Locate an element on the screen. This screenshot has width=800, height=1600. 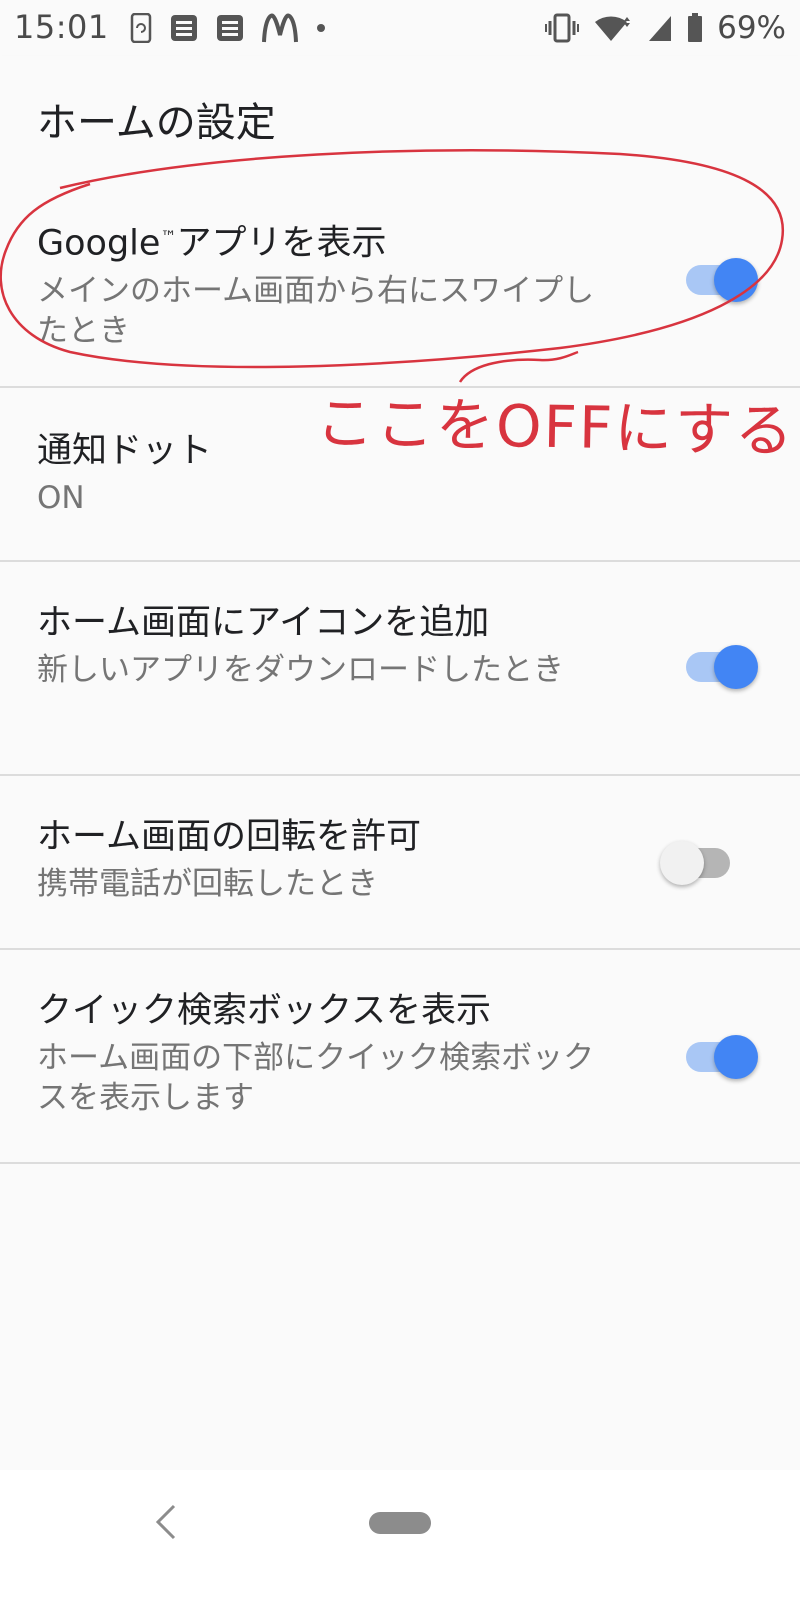
status-left-icons is located at coordinates (228, 28).